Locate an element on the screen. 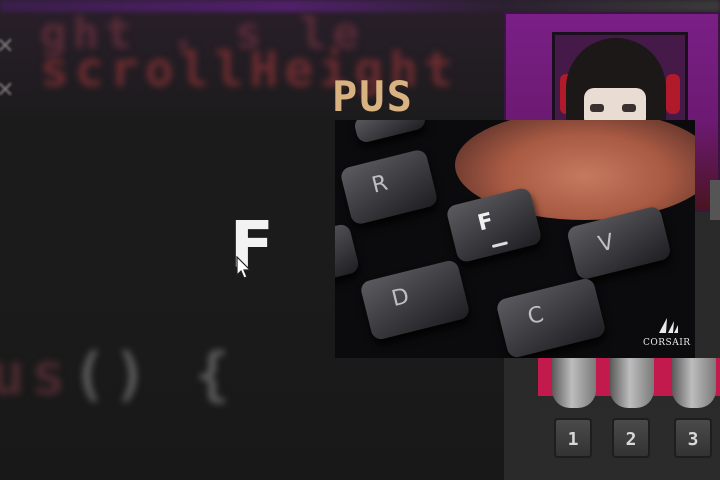  code-identifier: us is located at coordinates (36, 374).